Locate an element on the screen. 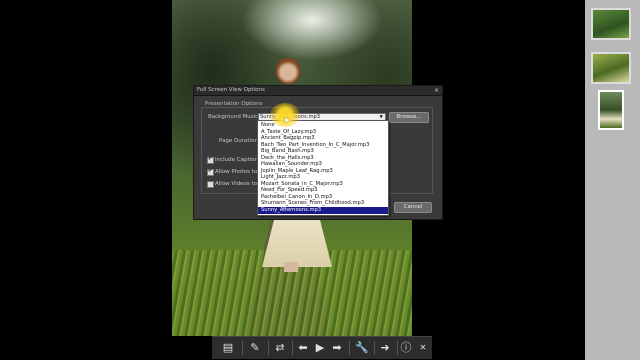 The height and width of the screenshot is (360, 640). forward-icon: ➜ is located at coordinates (385, 348).